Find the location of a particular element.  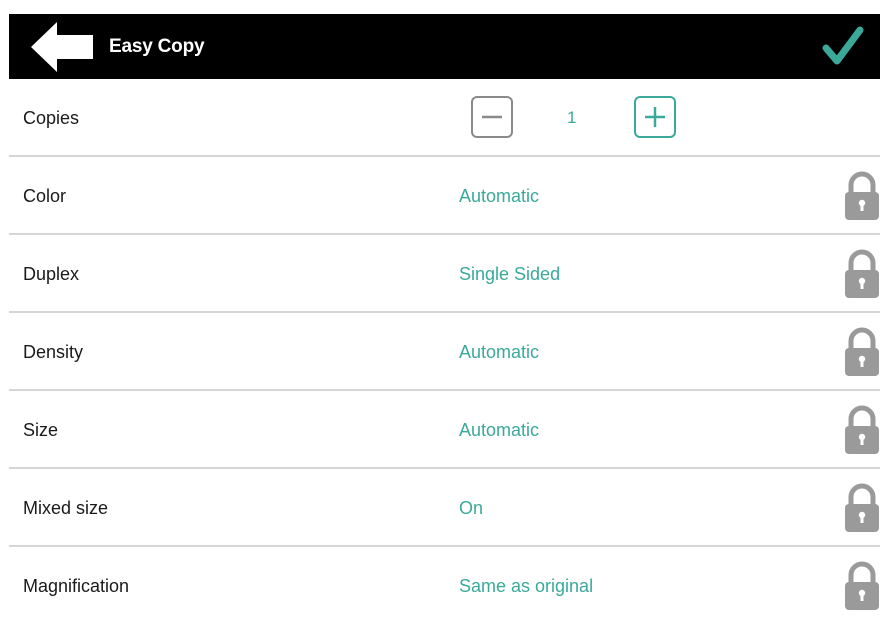

back-button is located at coordinates (62, 47).